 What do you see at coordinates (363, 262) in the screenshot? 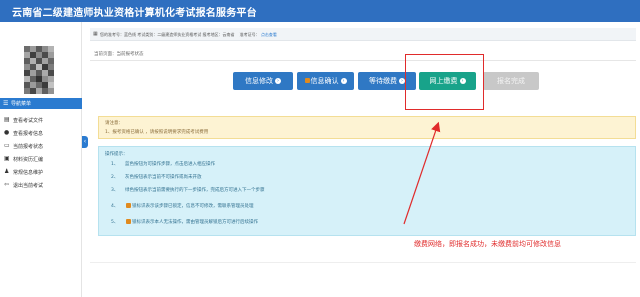
I see `divider` at bounding box center [363, 262].